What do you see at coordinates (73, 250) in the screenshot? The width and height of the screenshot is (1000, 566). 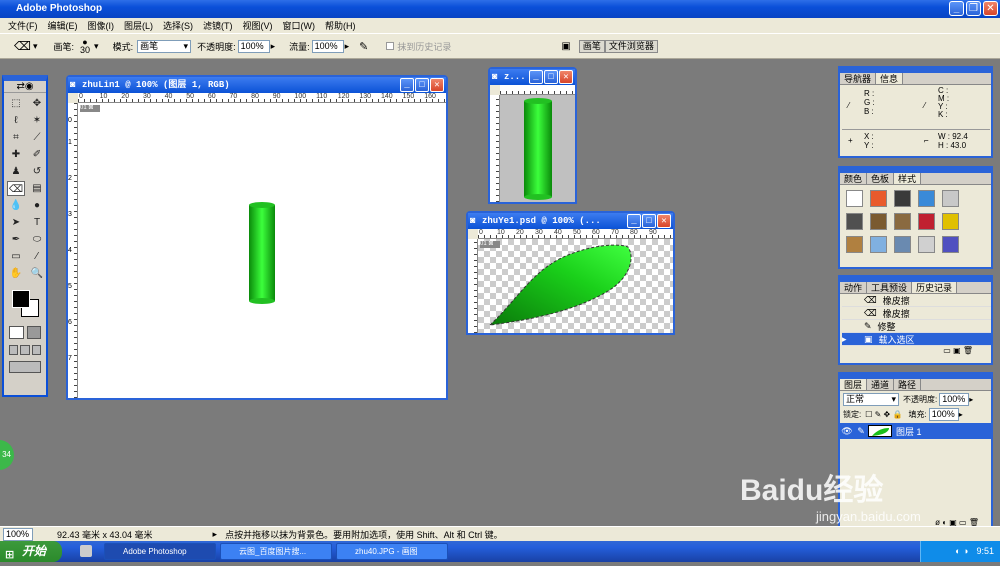 I see `vertical-ruler: 0 1 2 3 4 5 6 7` at bounding box center [73, 250].